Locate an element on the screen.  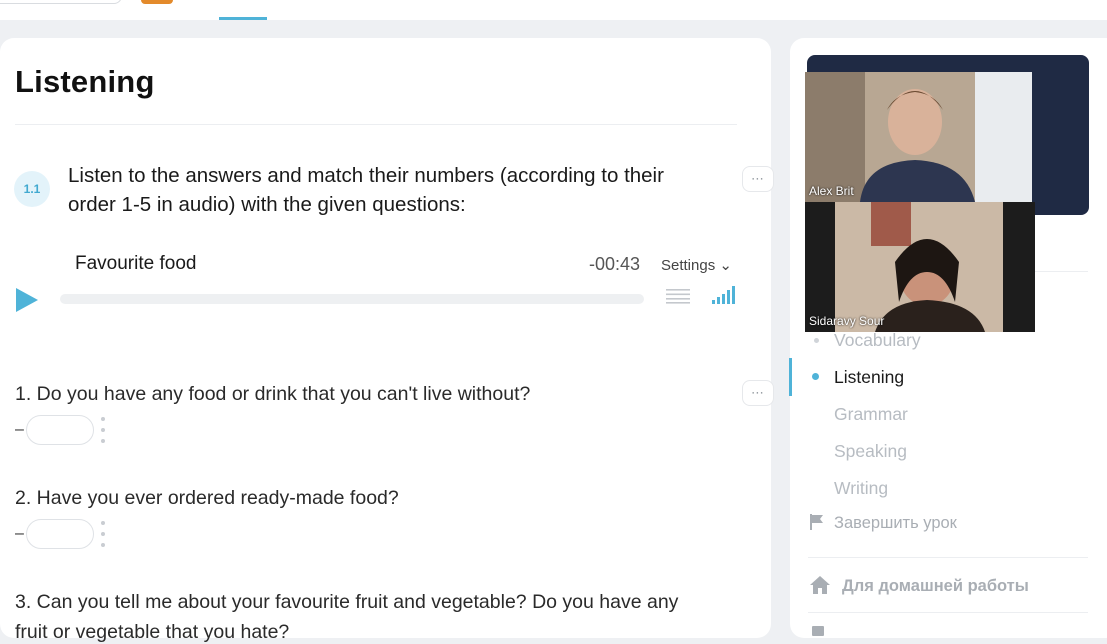
answer-row-2: – is located at coordinates (60, 534).